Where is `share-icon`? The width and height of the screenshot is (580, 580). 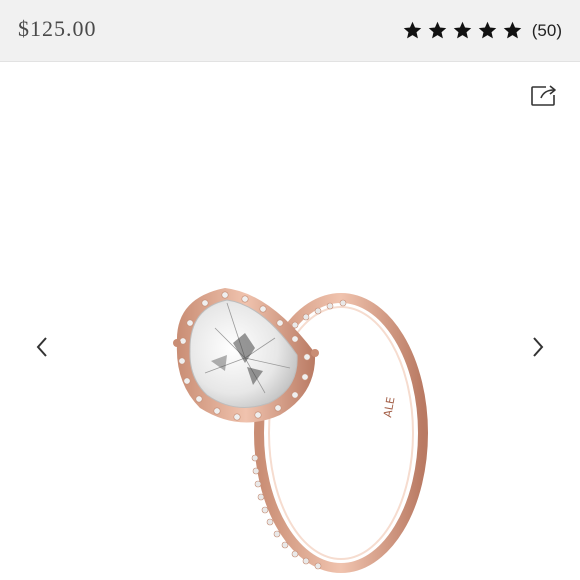 share-icon is located at coordinates (544, 94).